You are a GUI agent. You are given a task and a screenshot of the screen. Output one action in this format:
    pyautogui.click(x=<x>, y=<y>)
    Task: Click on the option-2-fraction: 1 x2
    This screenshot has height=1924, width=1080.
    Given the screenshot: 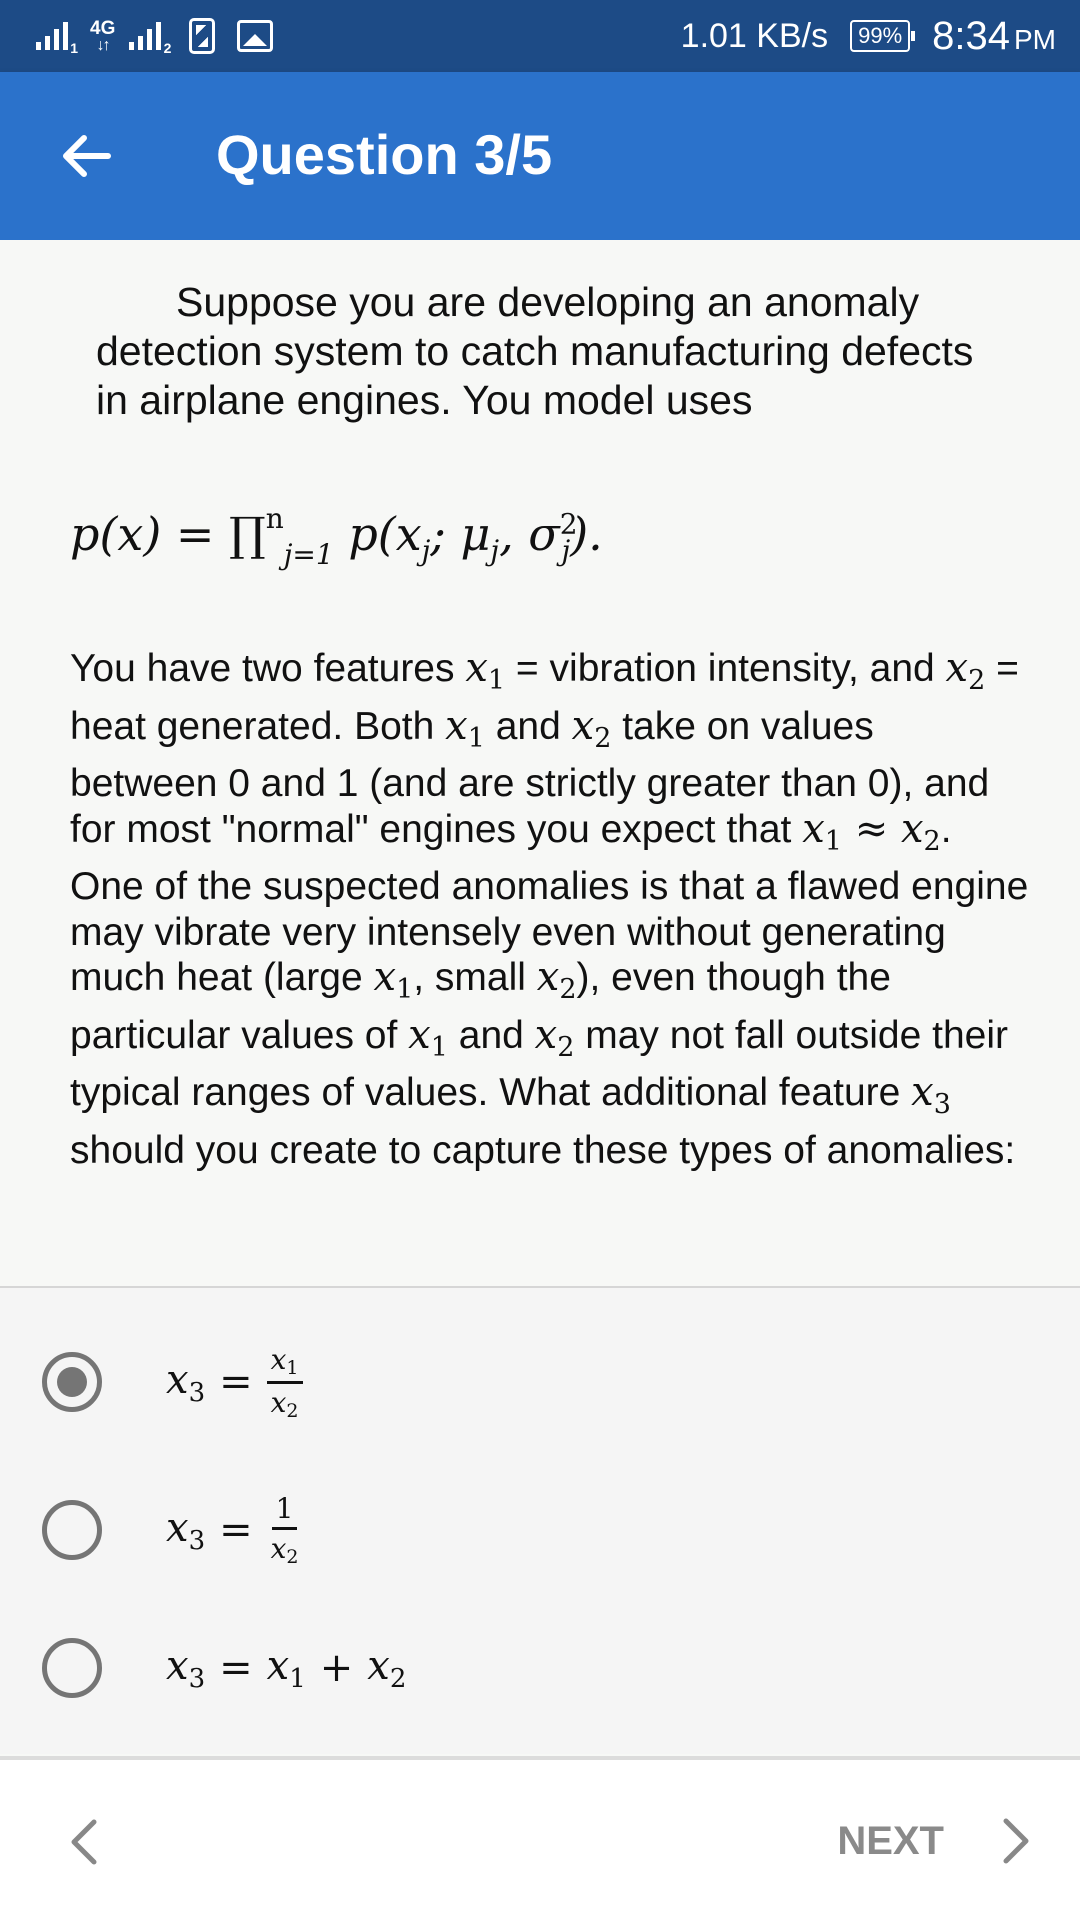 What is the action you would take?
    pyautogui.click(x=285, y=1530)
    